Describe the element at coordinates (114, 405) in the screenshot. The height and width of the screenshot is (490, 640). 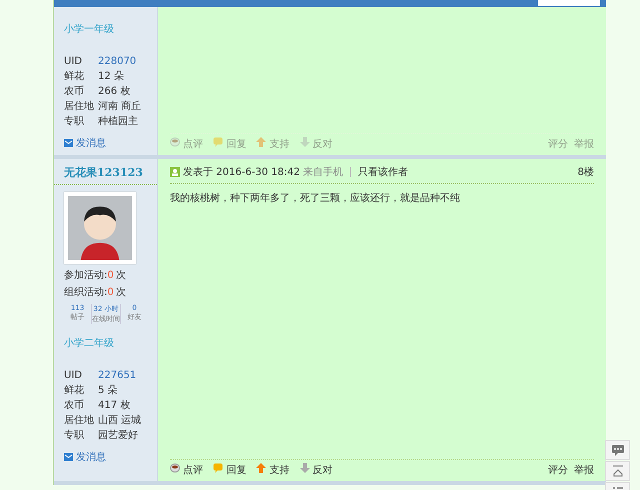
I see `profile-value: 417 枚` at that location.